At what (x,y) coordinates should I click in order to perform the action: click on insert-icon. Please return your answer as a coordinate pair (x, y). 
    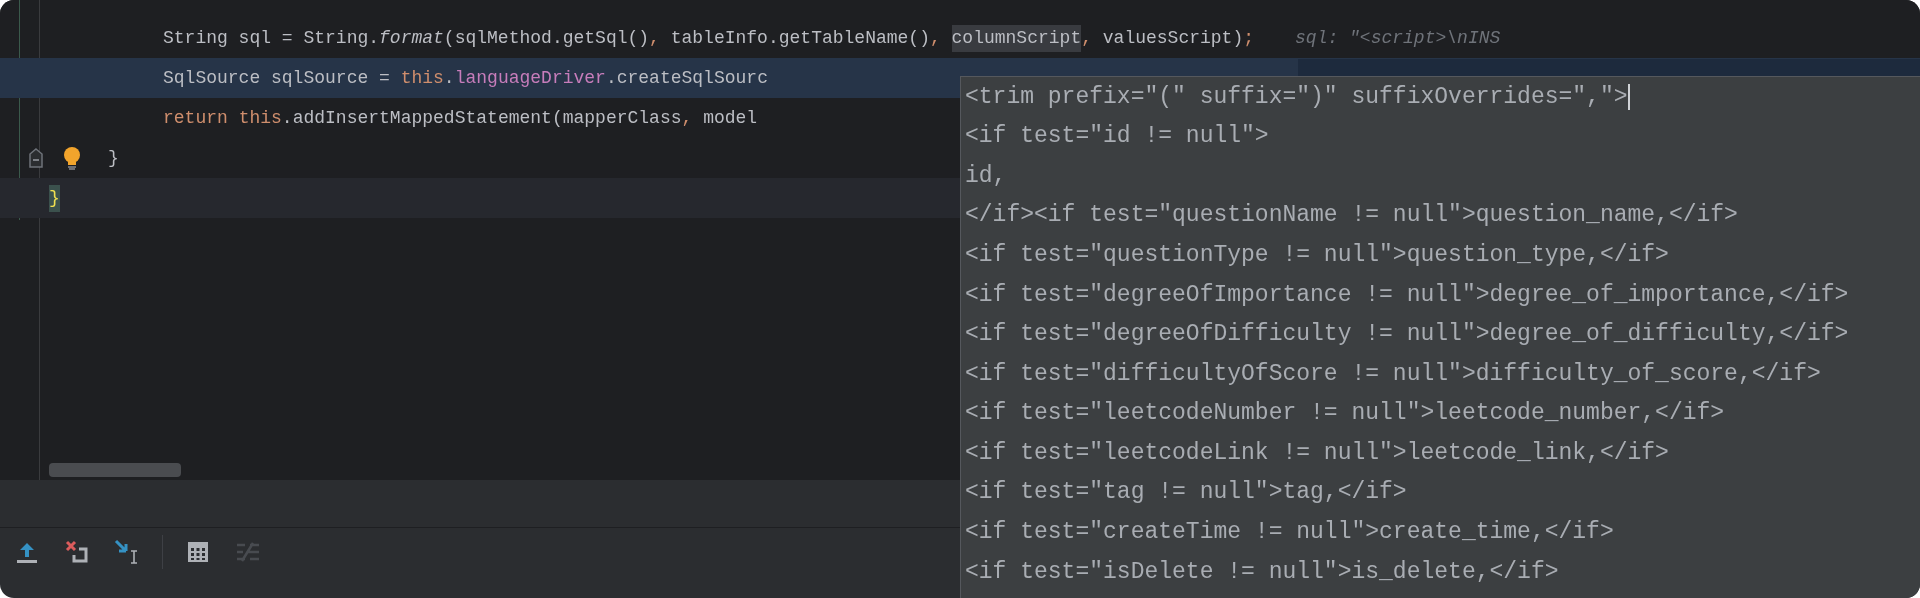
    Looking at the image, I should click on (127, 552).